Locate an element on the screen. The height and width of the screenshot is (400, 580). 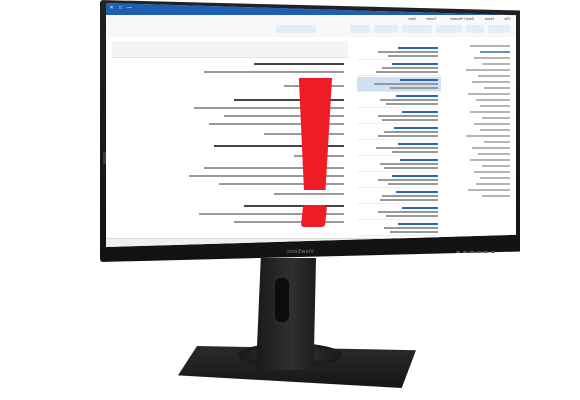
ribbon-delete-button is located at coordinates (475, 29).